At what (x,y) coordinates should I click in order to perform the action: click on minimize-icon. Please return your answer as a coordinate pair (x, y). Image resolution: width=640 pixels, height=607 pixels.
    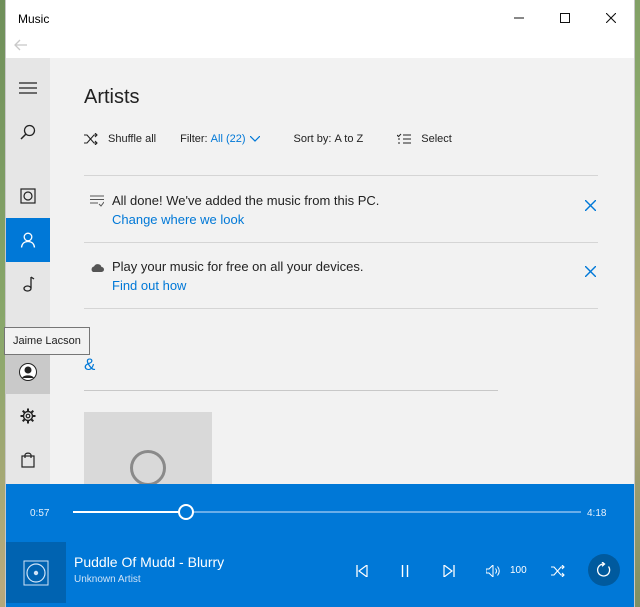
    Looking at the image, I should click on (519, 18).